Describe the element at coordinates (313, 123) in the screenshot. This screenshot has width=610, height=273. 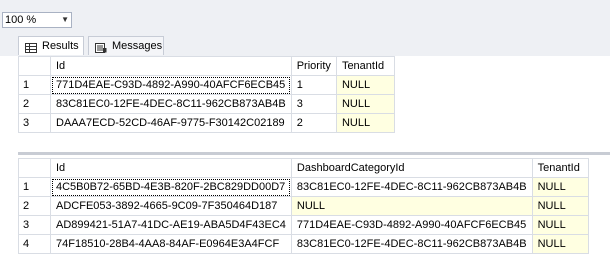
I see `cell-priority: 2` at that location.